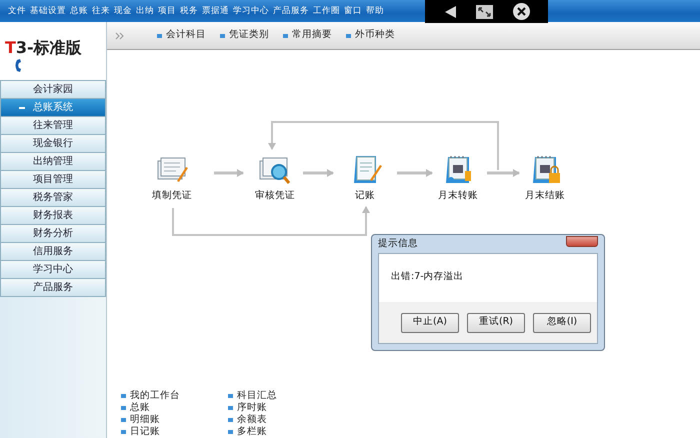 This screenshot has width=700, height=438. Describe the element at coordinates (275, 196) in the screenshot. I see `flow-step-label: 审核凭证` at that location.